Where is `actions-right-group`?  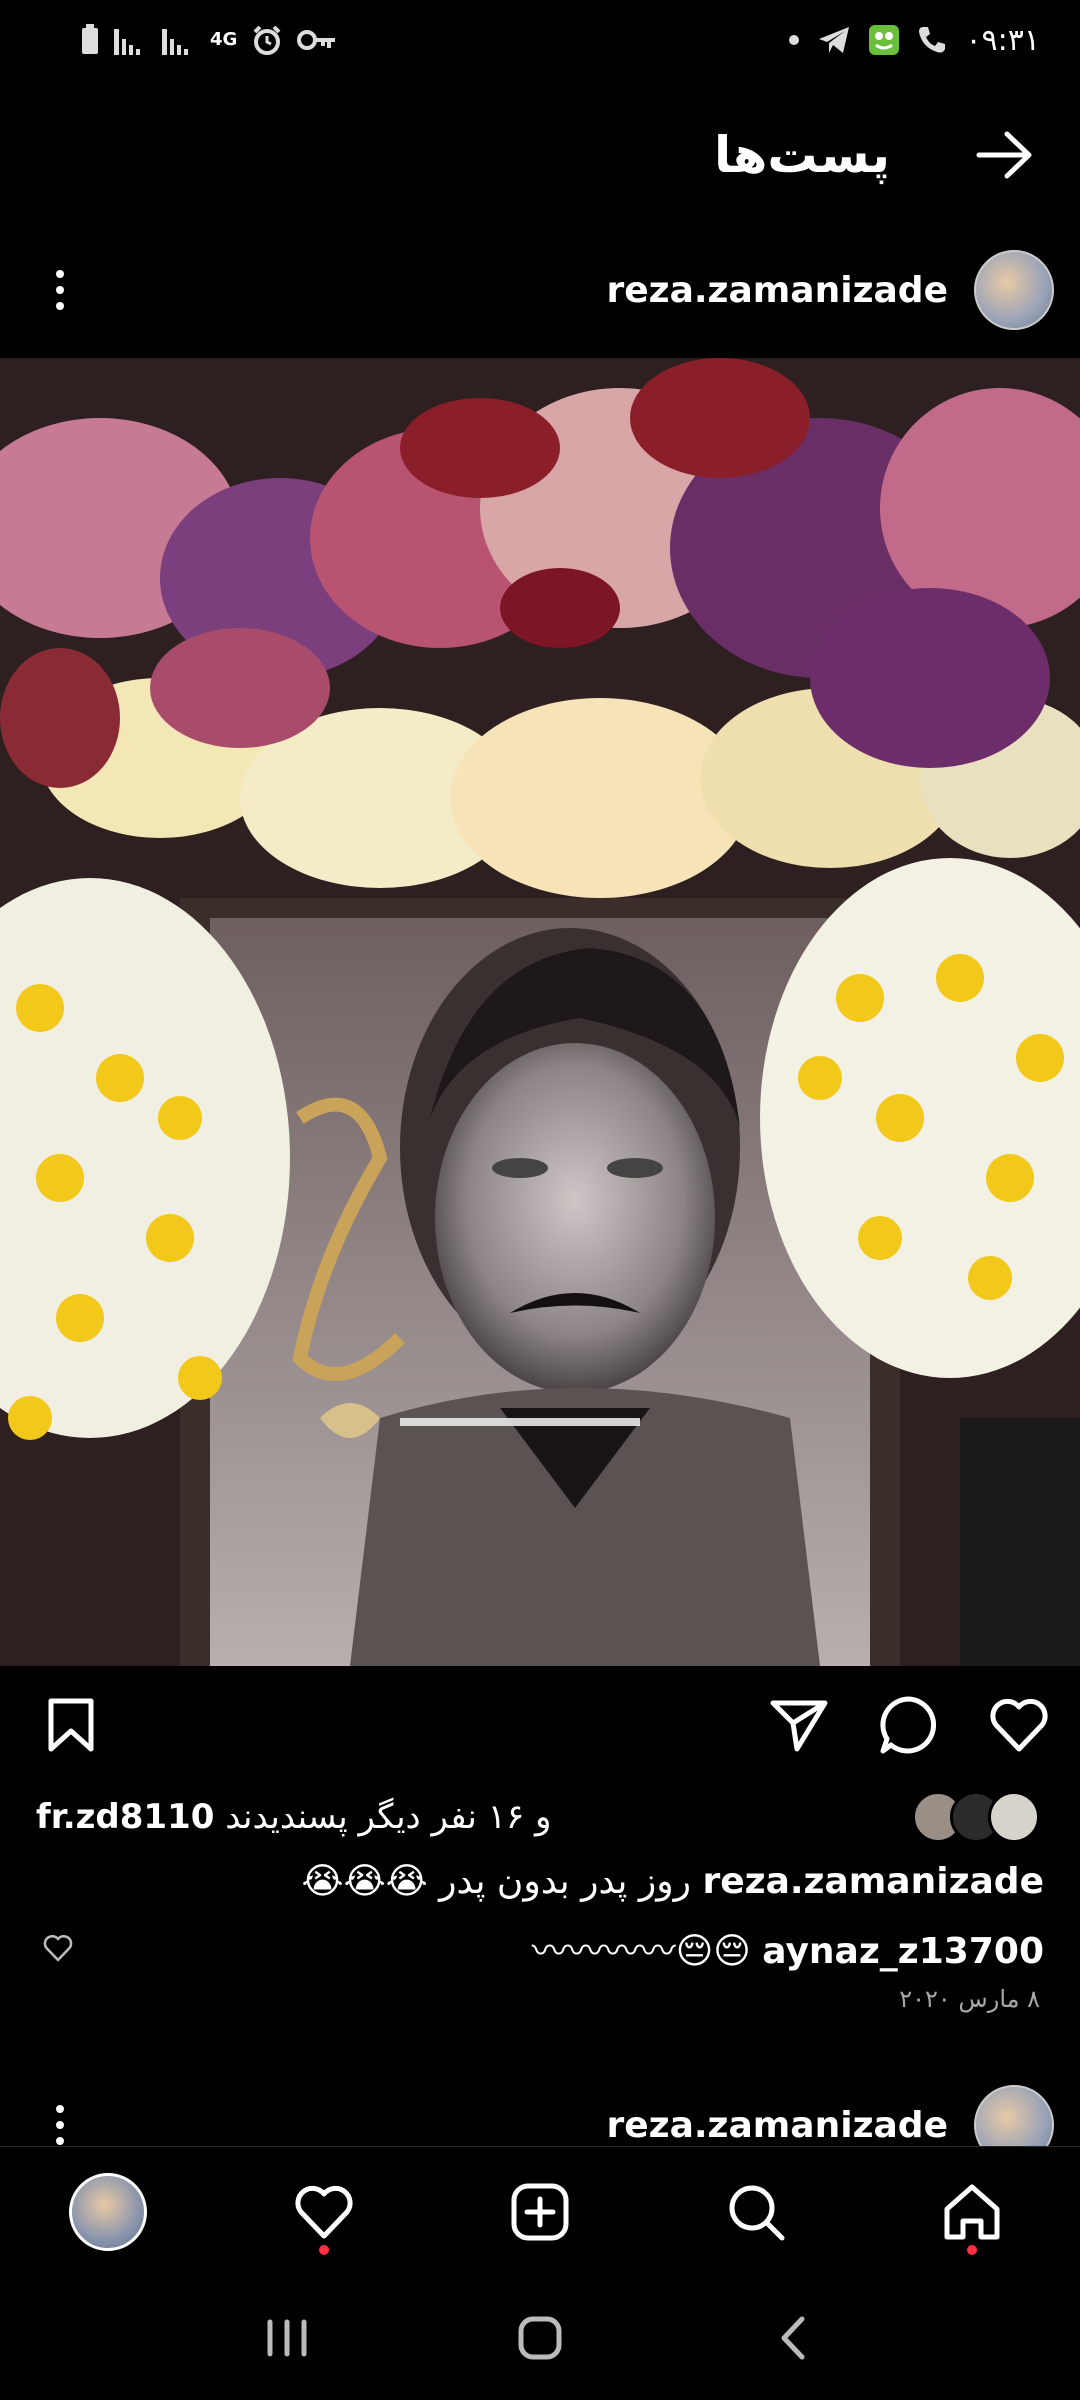 actions-right-group is located at coordinates (909, 1725).